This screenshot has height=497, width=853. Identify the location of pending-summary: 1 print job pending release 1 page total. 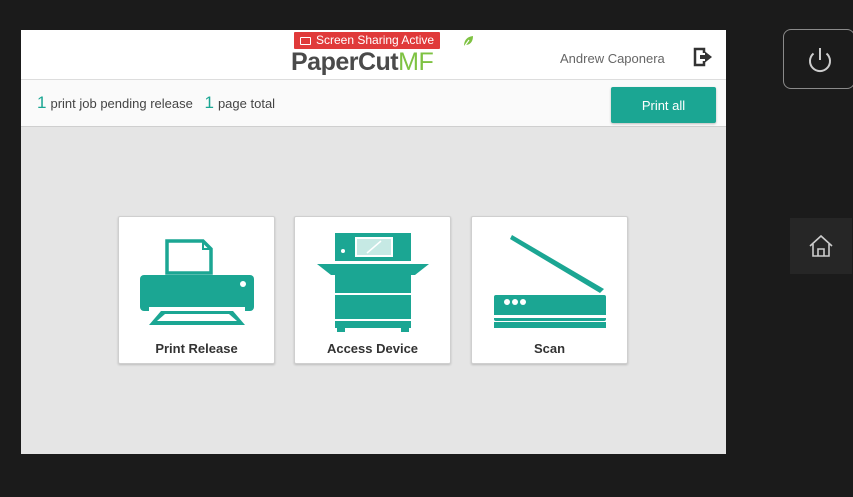
(156, 103).